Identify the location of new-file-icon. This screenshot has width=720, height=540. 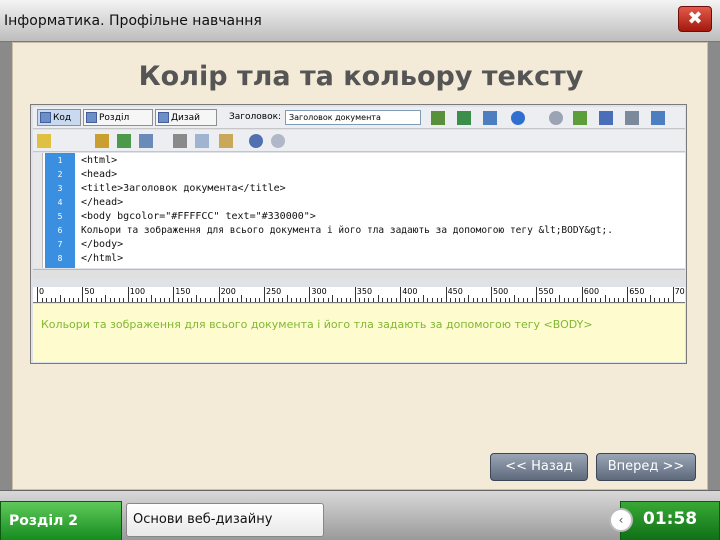
(44, 141).